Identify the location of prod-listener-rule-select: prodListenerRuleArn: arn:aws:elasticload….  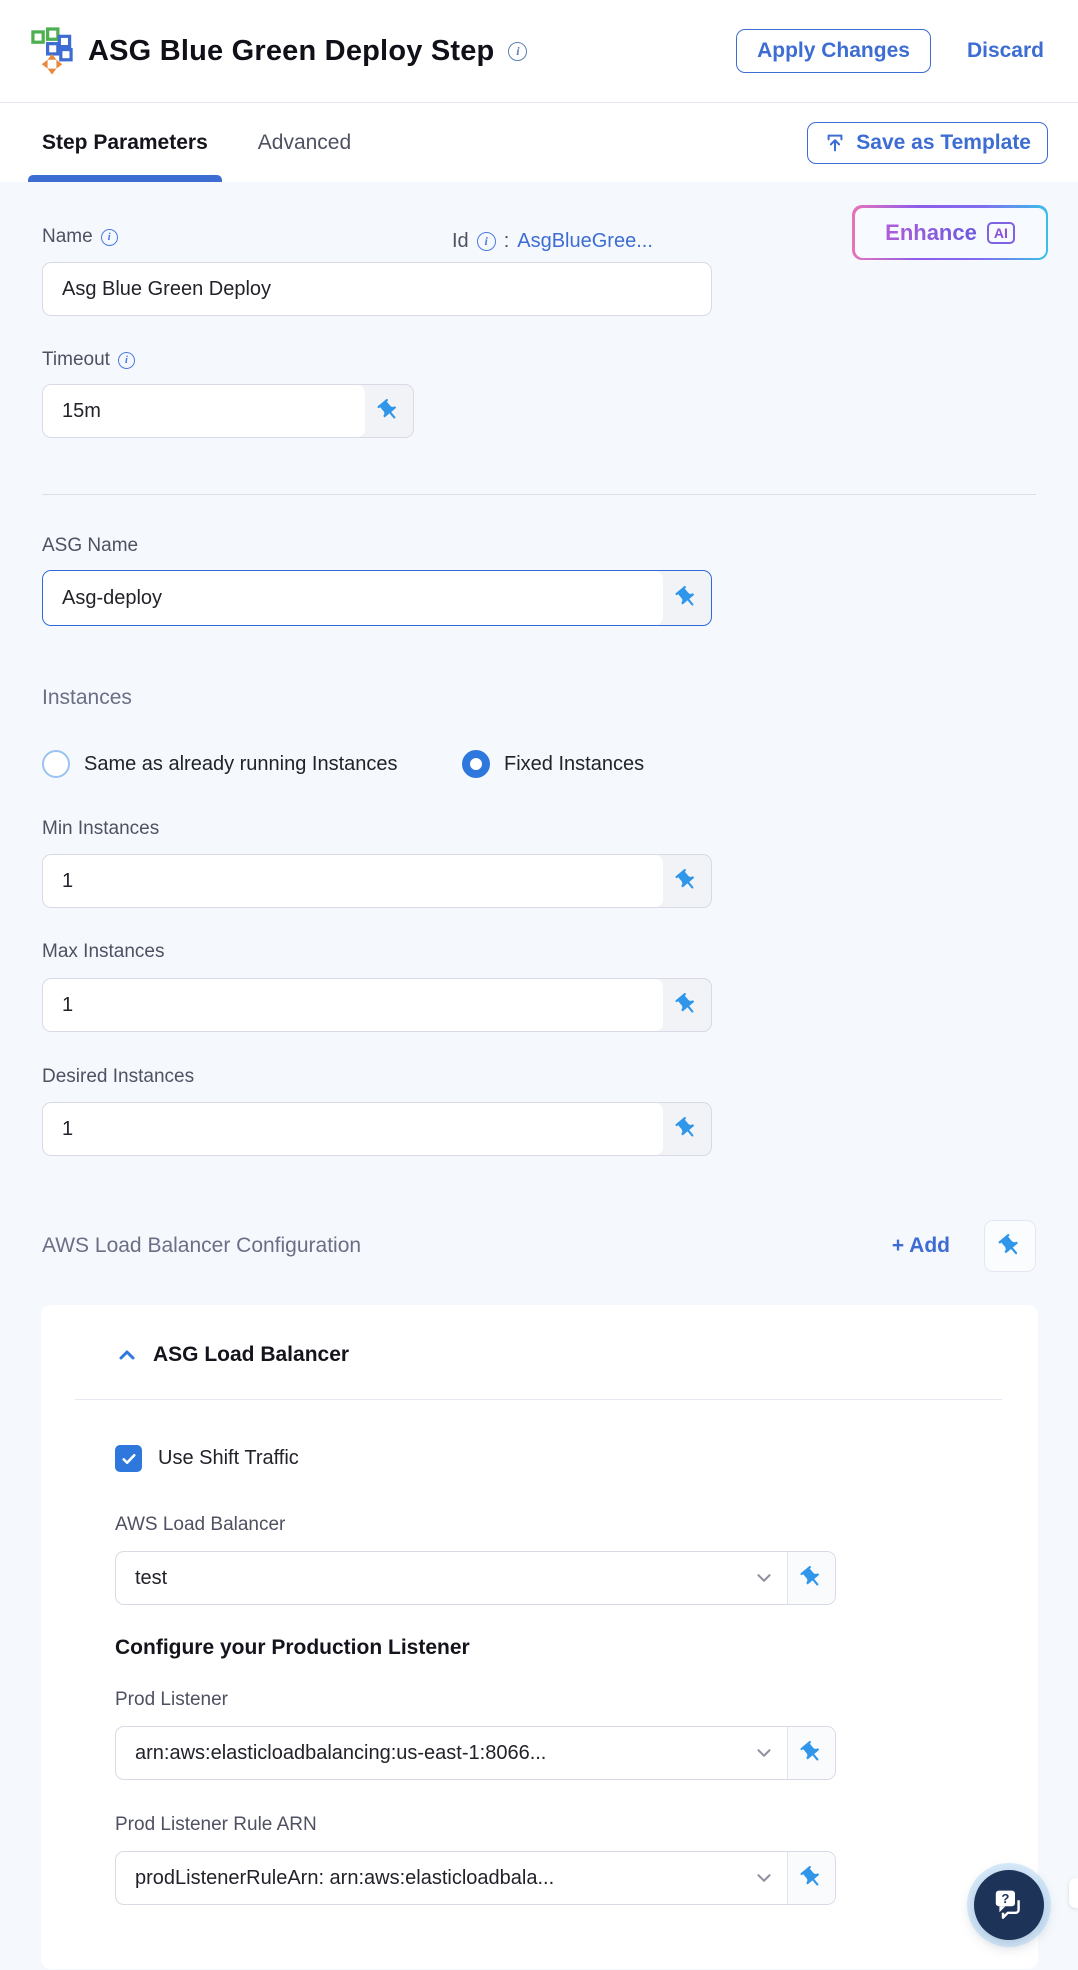
(475, 1878).